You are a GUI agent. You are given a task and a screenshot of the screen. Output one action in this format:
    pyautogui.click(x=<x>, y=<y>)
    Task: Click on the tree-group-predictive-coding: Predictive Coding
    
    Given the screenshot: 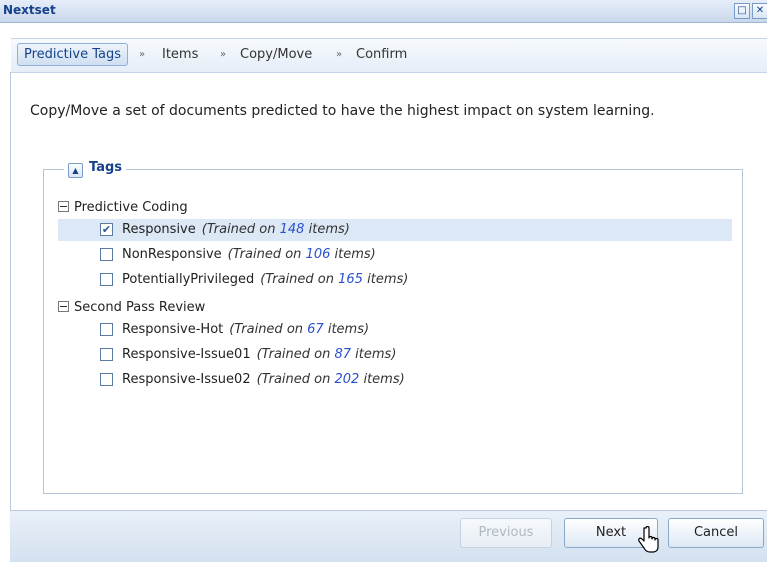 What is the action you would take?
    pyautogui.click(x=123, y=207)
    